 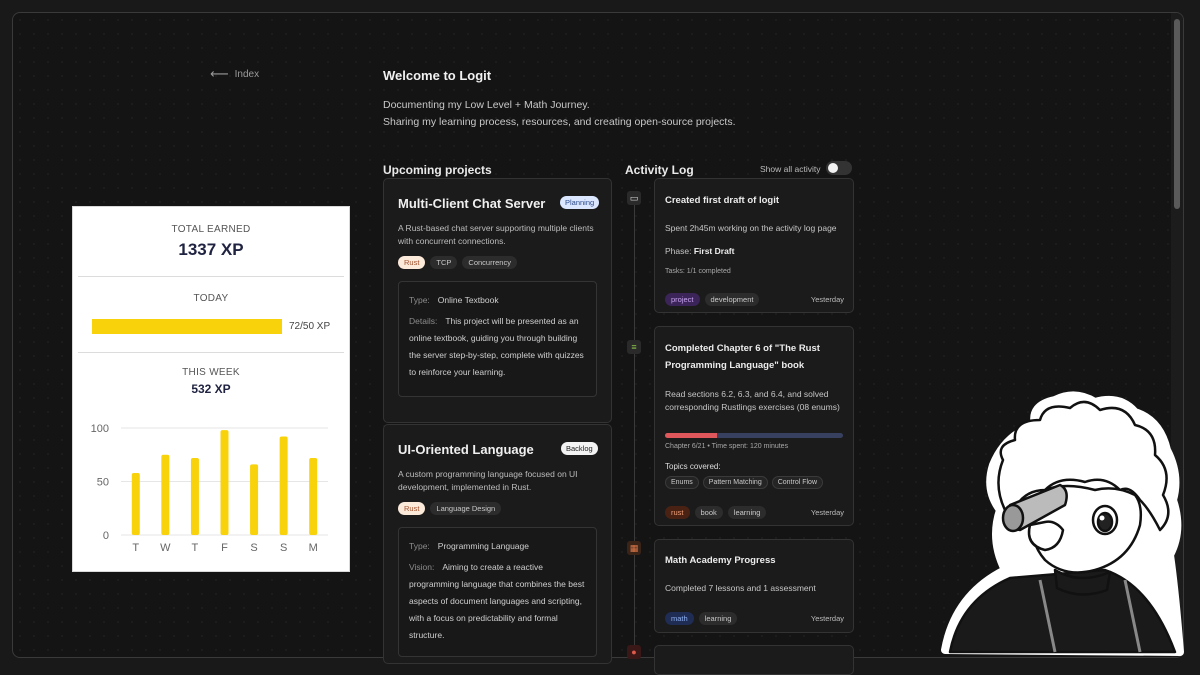 What do you see at coordinates (732, 299) in the screenshot?
I see `tag: development` at bounding box center [732, 299].